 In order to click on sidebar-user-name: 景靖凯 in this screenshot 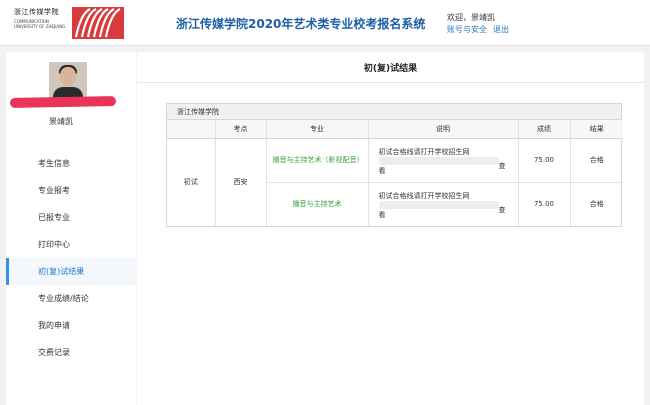, I will do `click(61, 121)`.